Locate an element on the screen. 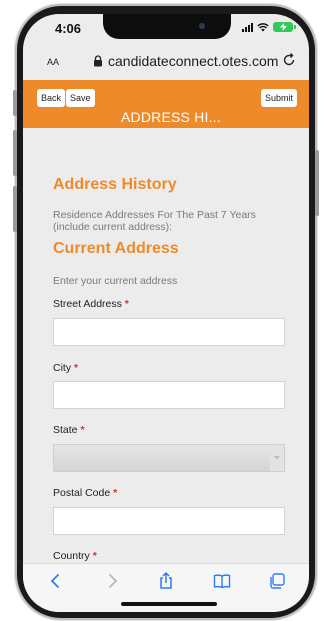 This screenshot has height=621, width=330. reload-icon is located at coordinates (289, 60).